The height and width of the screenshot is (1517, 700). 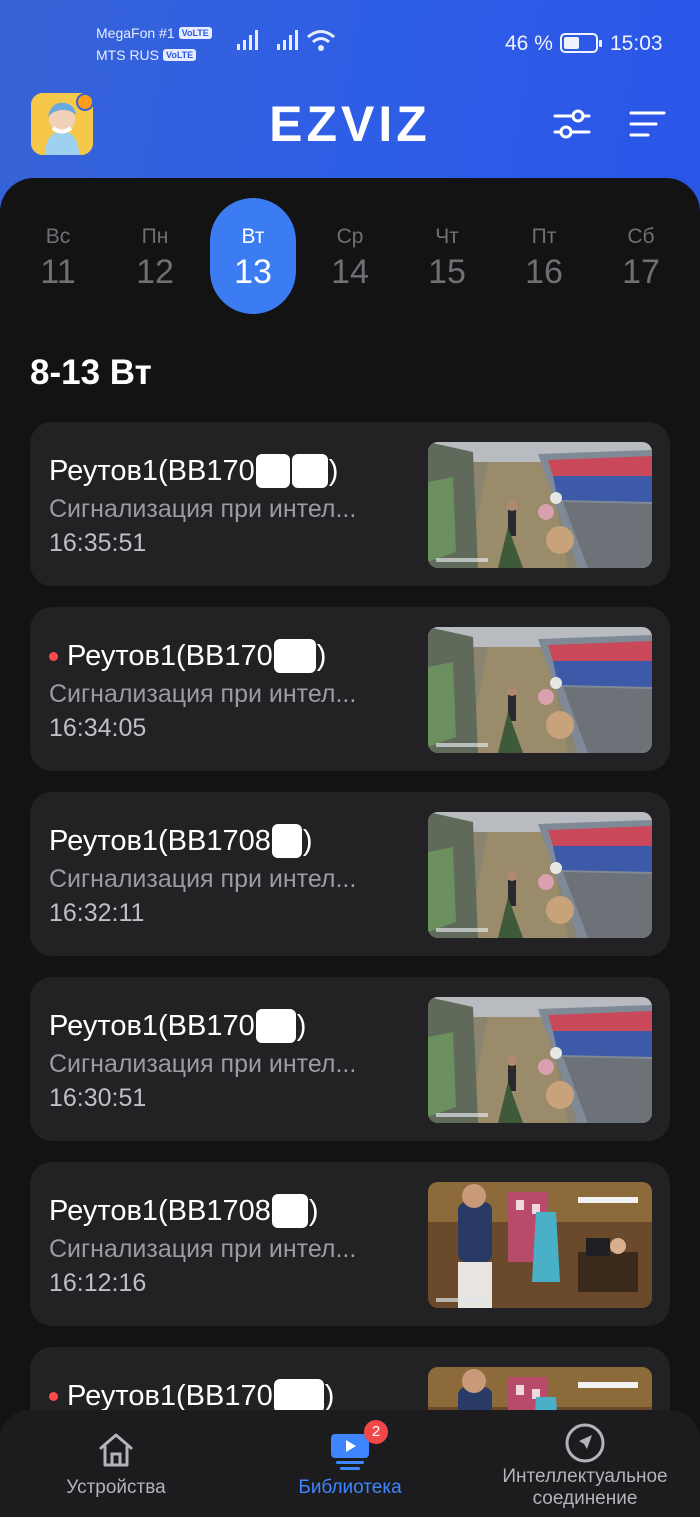 What do you see at coordinates (154, 44) in the screenshot?
I see `carrier-info: MegaFon #1 VoLTE MTS RUS VoLTE` at bounding box center [154, 44].